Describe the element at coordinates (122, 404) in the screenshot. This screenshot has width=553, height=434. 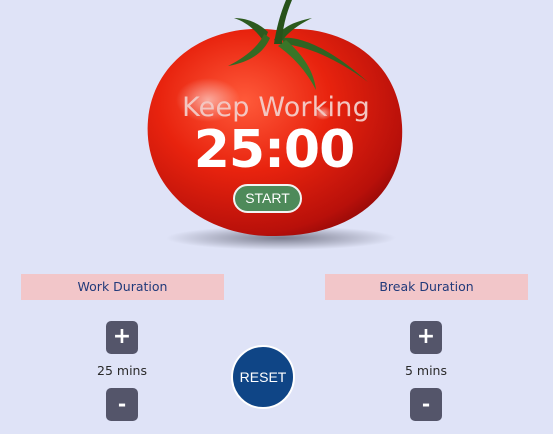
I see `work-decrement-button: -` at that location.